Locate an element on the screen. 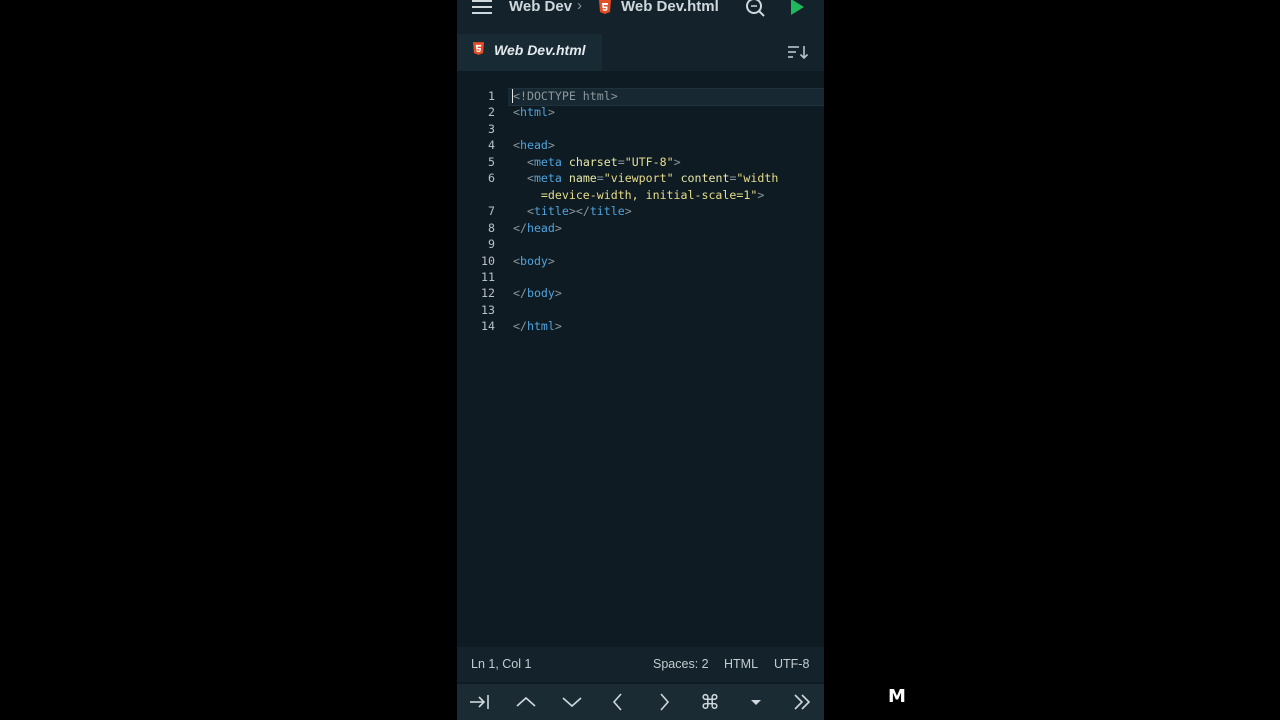 Image resolution: width=1280 pixels, height=720 pixels. tab-icon is located at coordinates (479, 702).